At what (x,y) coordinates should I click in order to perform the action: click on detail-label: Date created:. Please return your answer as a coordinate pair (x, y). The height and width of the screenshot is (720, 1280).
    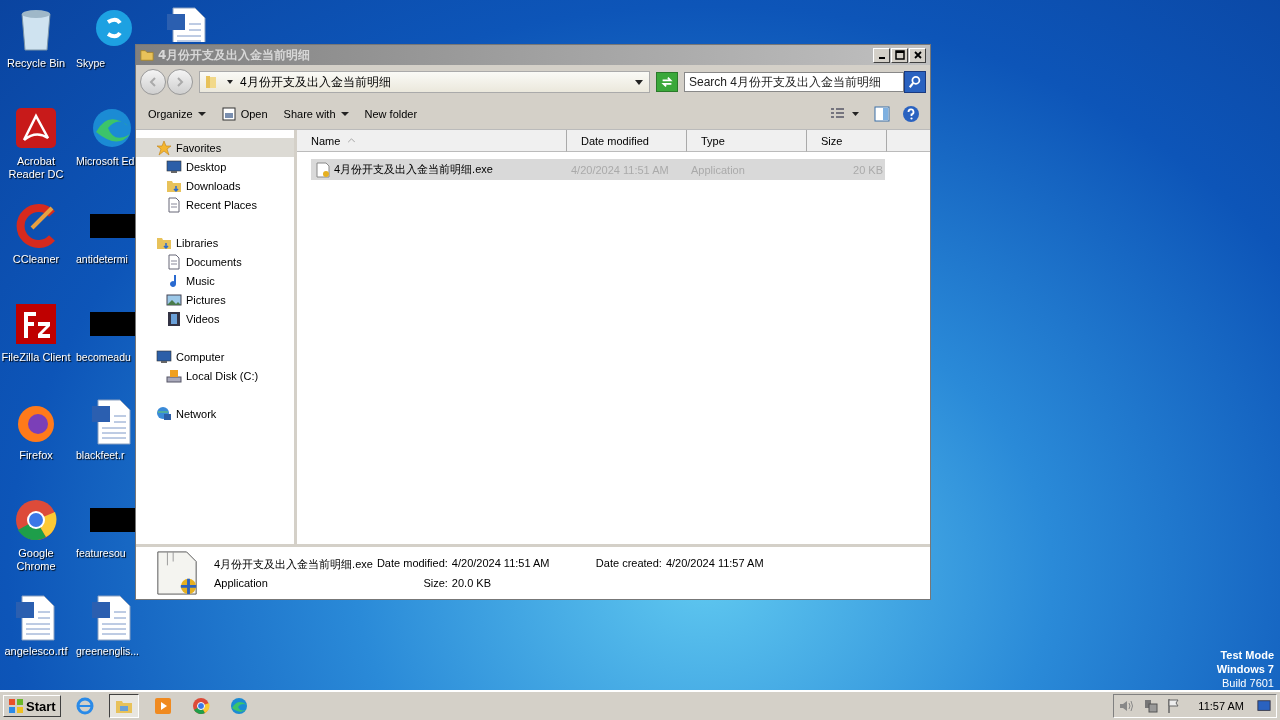
    Looking at the image, I should click on (628, 564).